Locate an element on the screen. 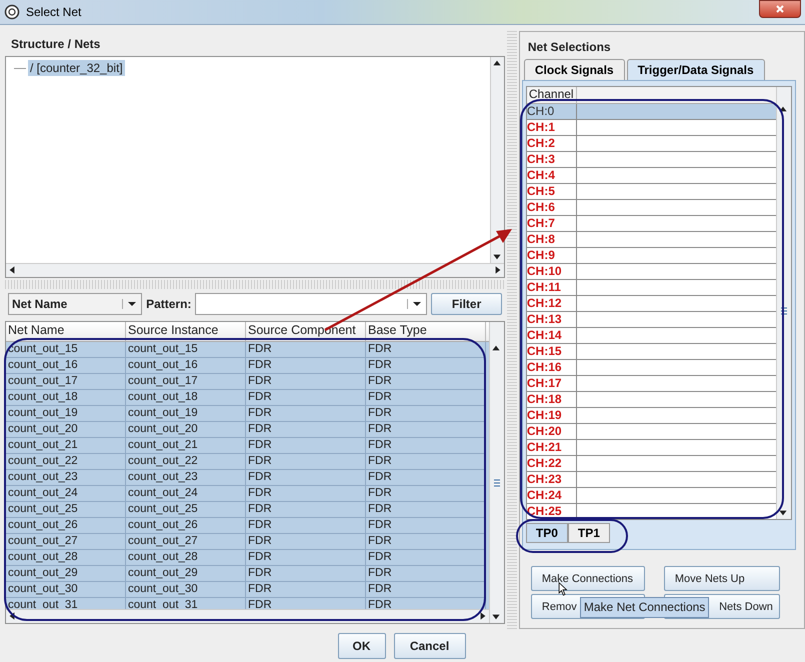 This screenshot has height=662, width=805. channel-row: CH:8 is located at coordinates (651, 240).